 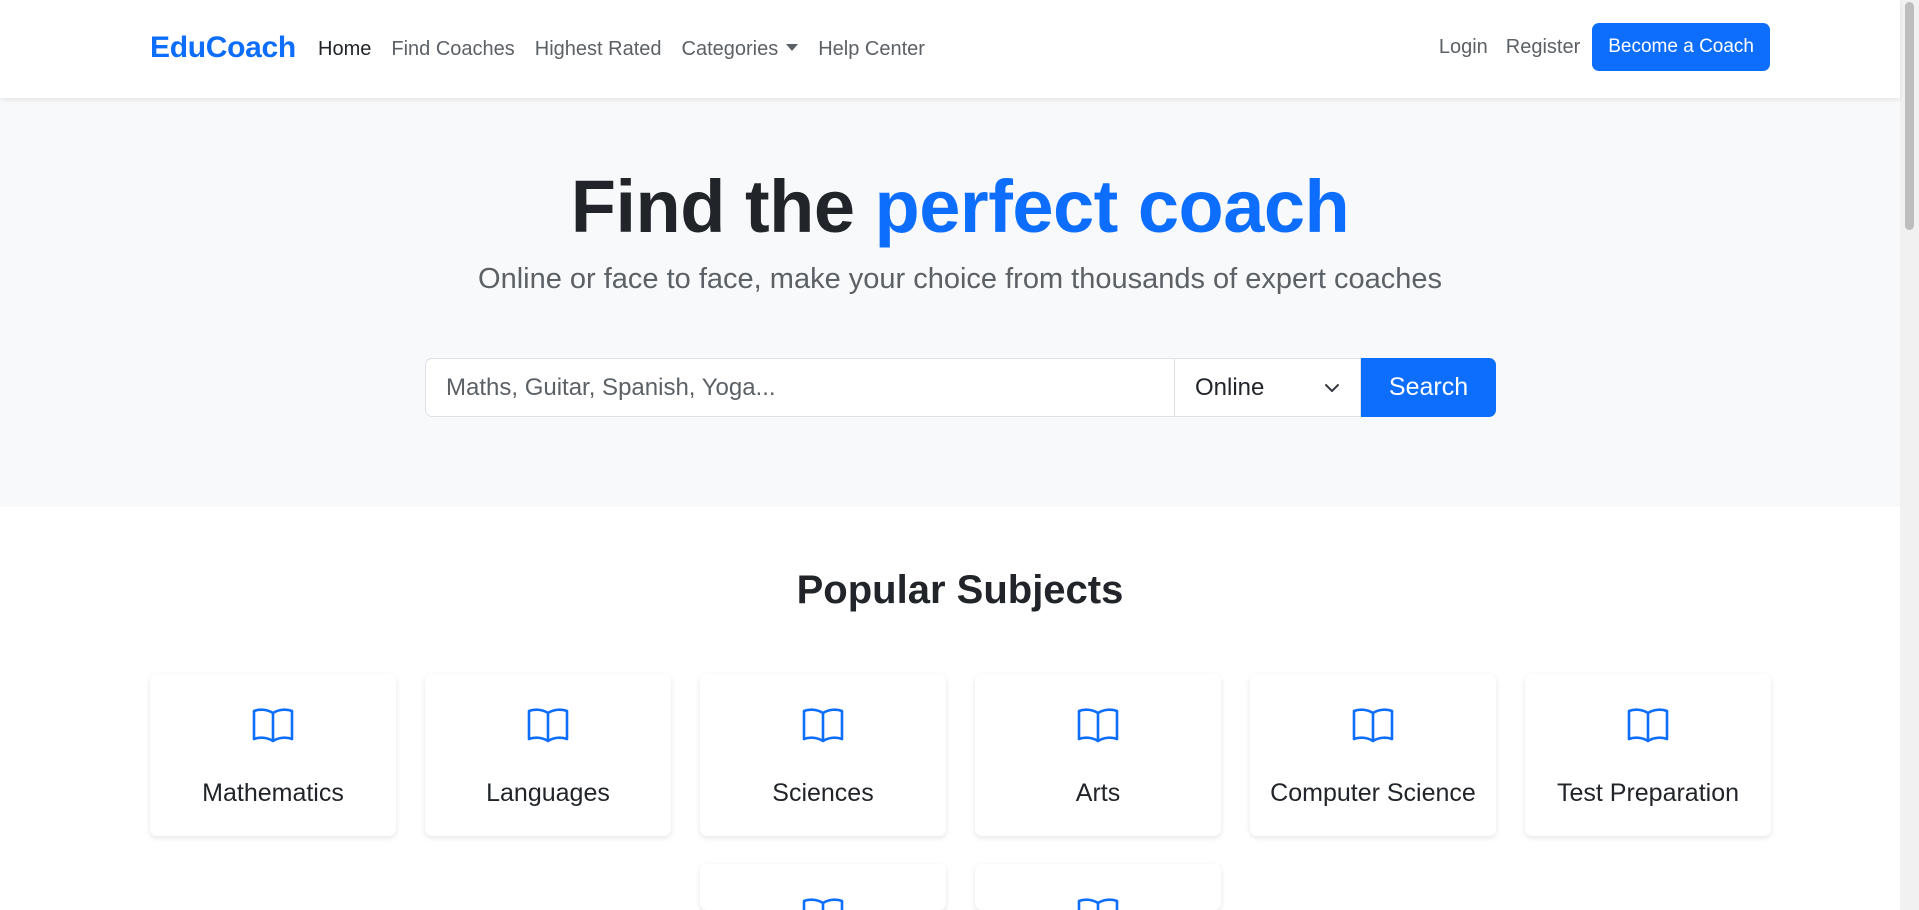 I want to click on subject-label: Arts, so click(x=1098, y=793).